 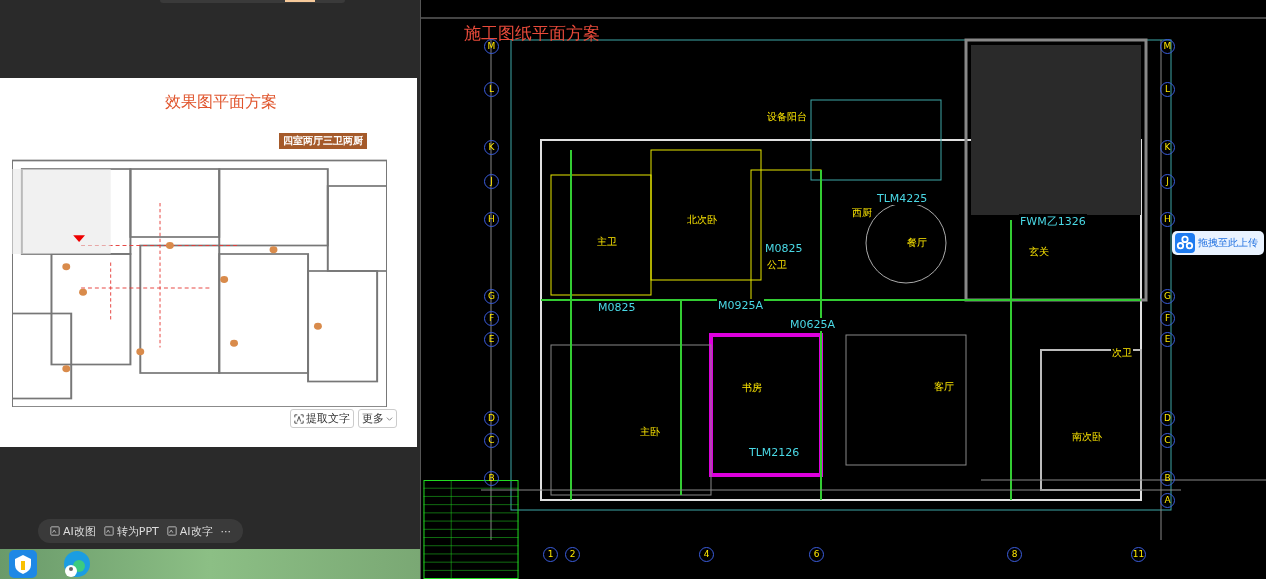 What do you see at coordinates (812, 324) in the screenshot?
I see `door-tag: M0625A` at bounding box center [812, 324].